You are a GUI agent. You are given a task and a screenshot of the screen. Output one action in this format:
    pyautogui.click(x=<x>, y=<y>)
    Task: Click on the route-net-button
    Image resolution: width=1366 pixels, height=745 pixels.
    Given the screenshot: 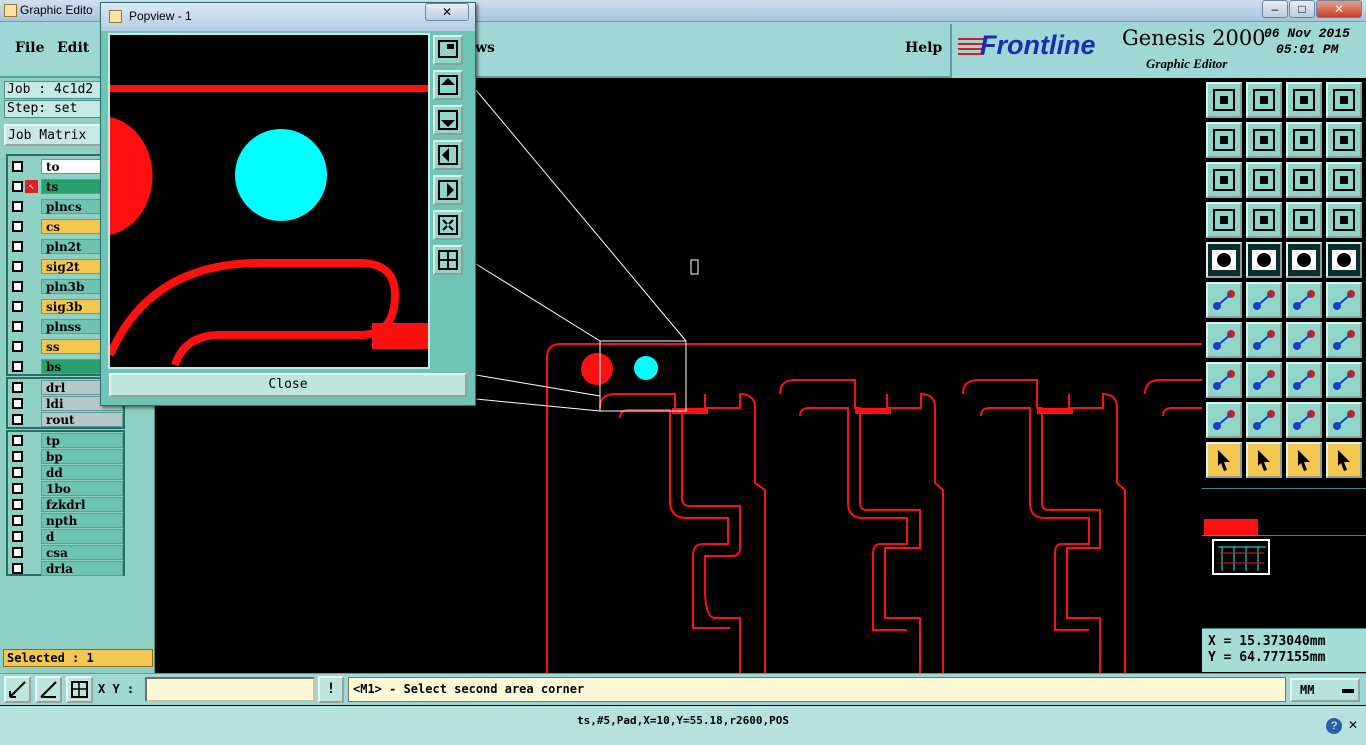 What is the action you would take?
    pyautogui.click(x=1304, y=220)
    